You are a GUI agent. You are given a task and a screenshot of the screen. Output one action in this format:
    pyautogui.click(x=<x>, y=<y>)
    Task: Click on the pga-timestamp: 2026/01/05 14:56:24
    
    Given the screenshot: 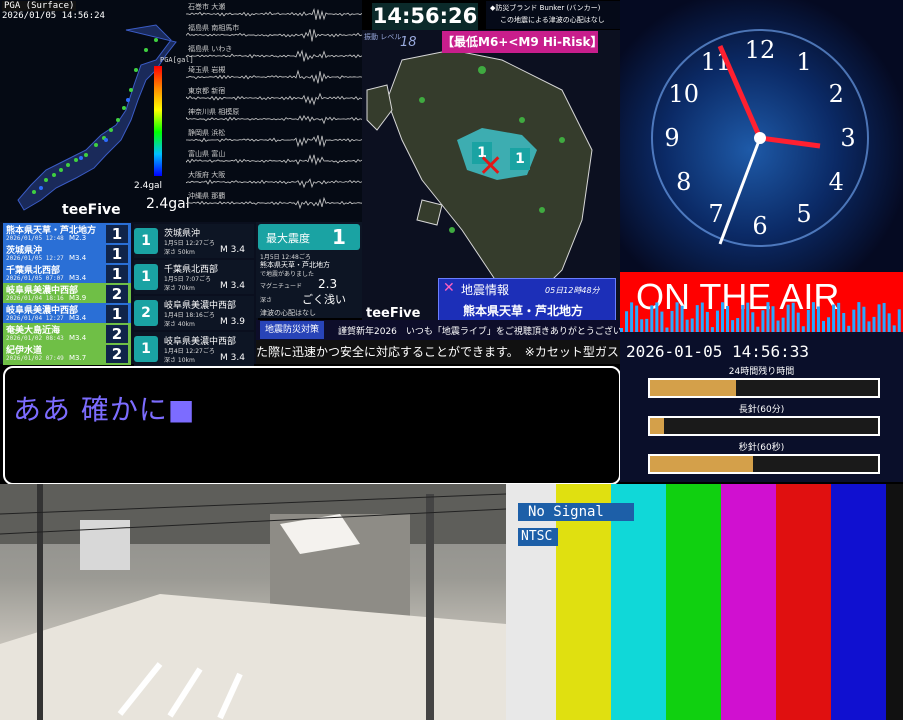 What is the action you would take?
    pyautogui.click(x=53, y=16)
    